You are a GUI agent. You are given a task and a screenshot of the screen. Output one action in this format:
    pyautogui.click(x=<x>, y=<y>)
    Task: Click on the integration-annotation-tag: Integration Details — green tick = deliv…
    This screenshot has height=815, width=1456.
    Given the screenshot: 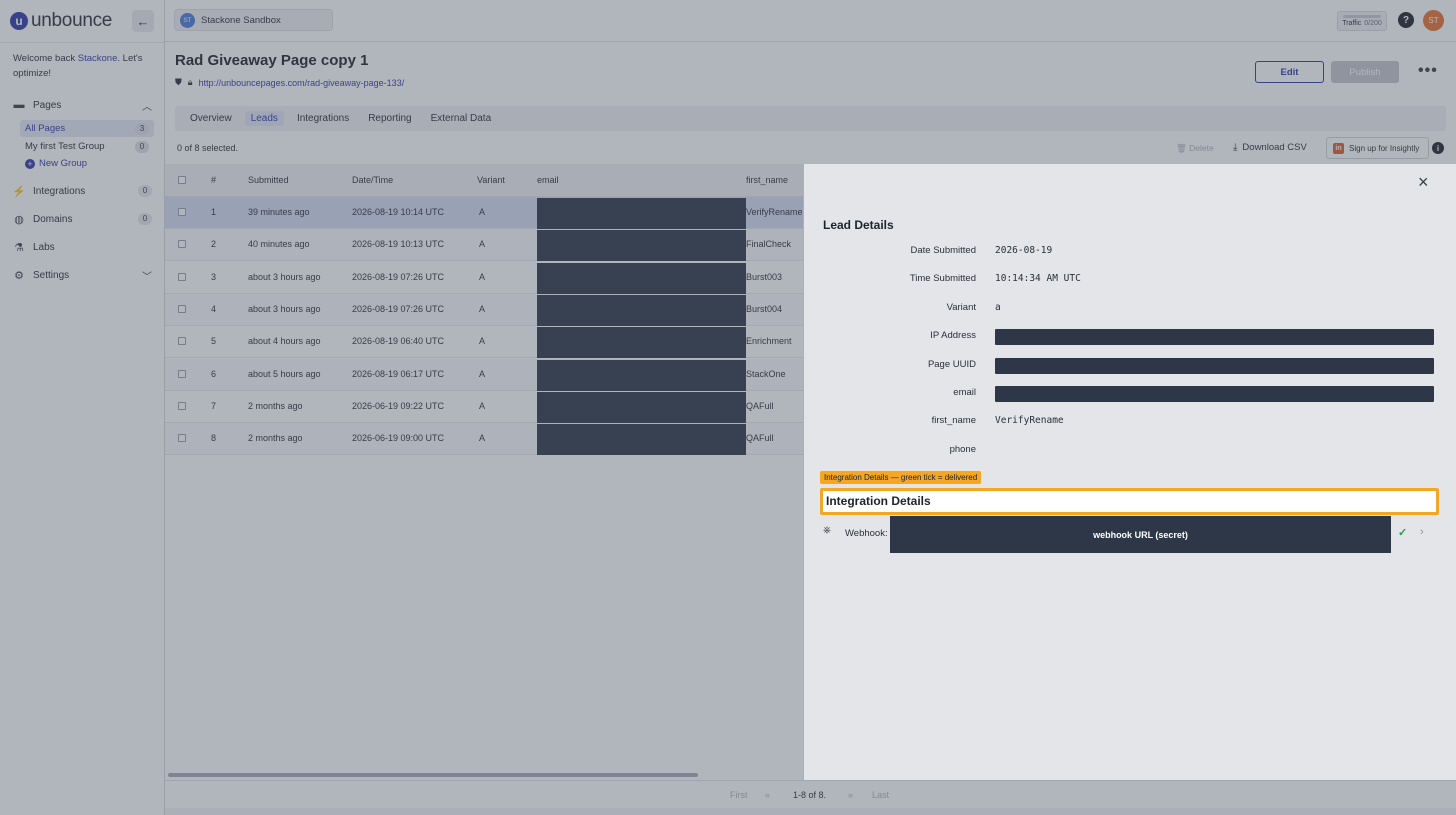 What is the action you would take?
    pyautogui.click(x=901, y=477)
    